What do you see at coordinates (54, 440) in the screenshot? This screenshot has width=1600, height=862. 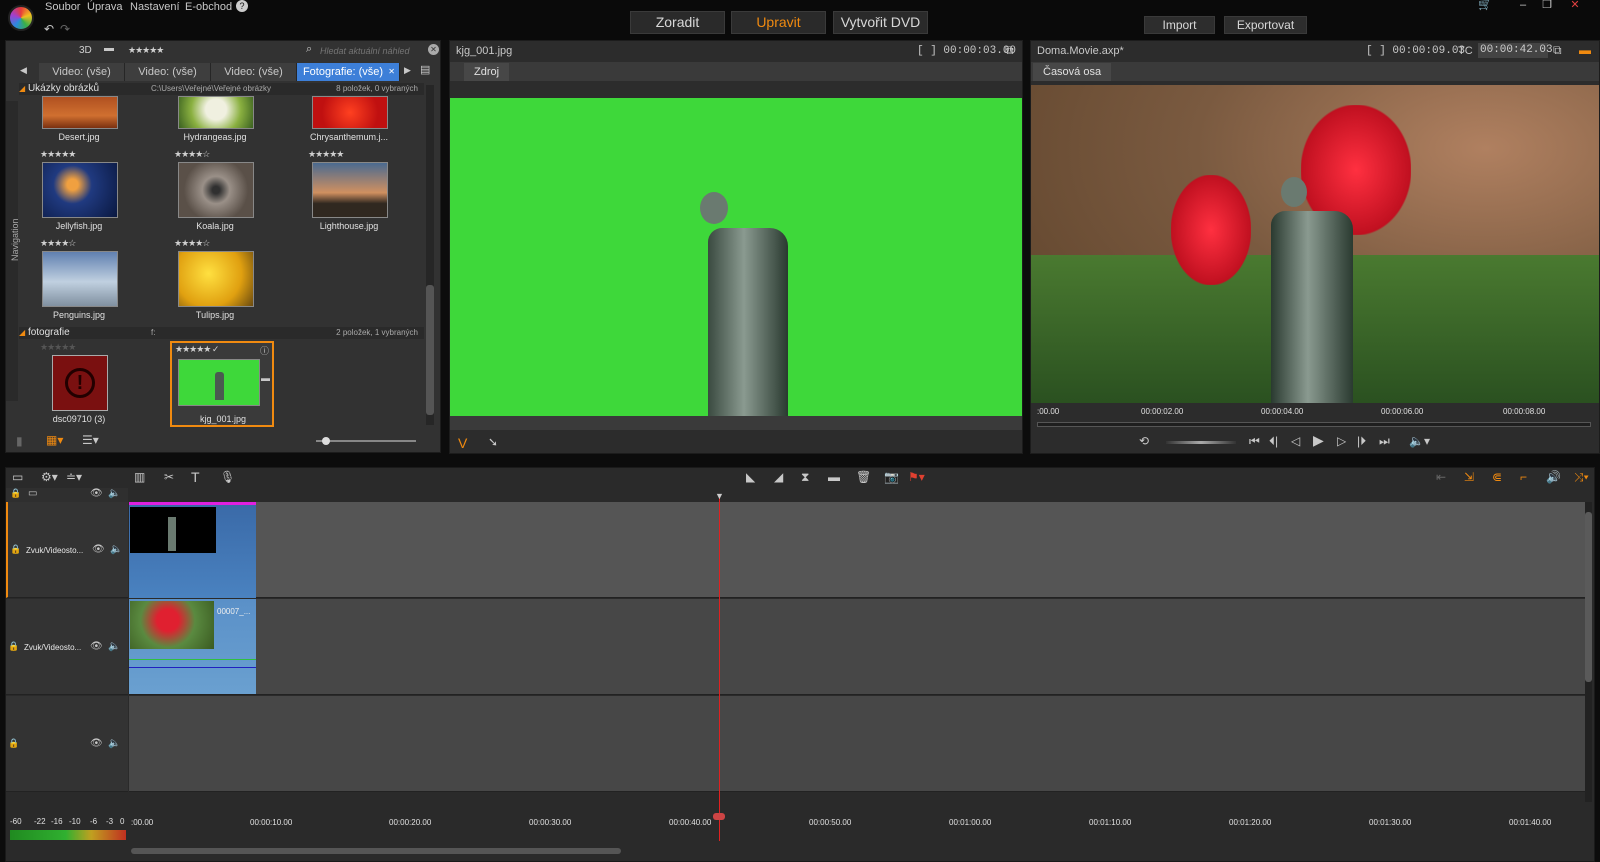 I see `grid-view-icon: ▦▾` at bounding box center [54, 440].